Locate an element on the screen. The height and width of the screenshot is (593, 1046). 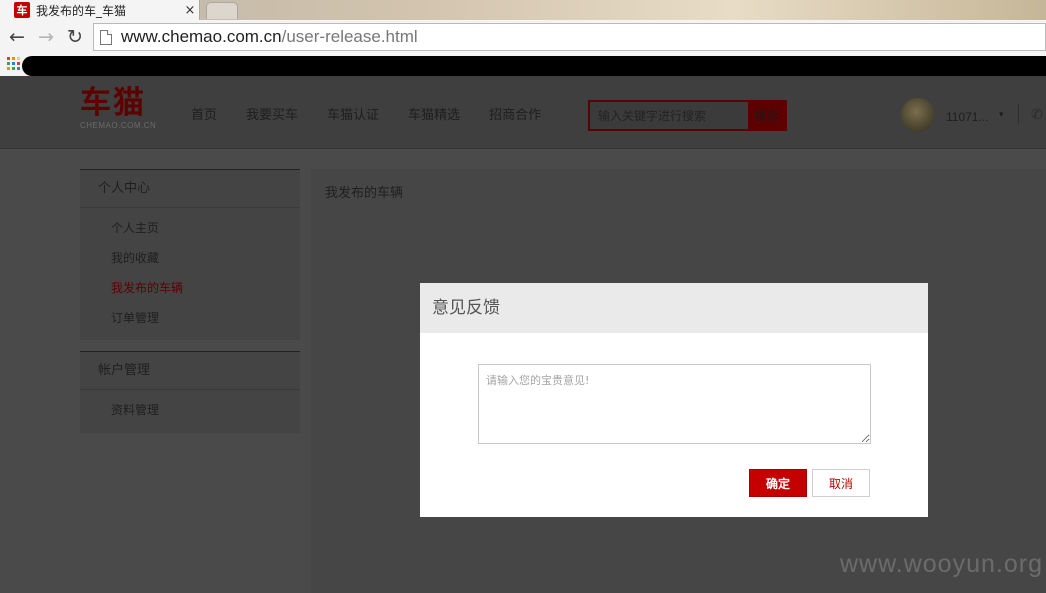
chevron-down-icon: ▾ is located at coordinates (1001, 115).